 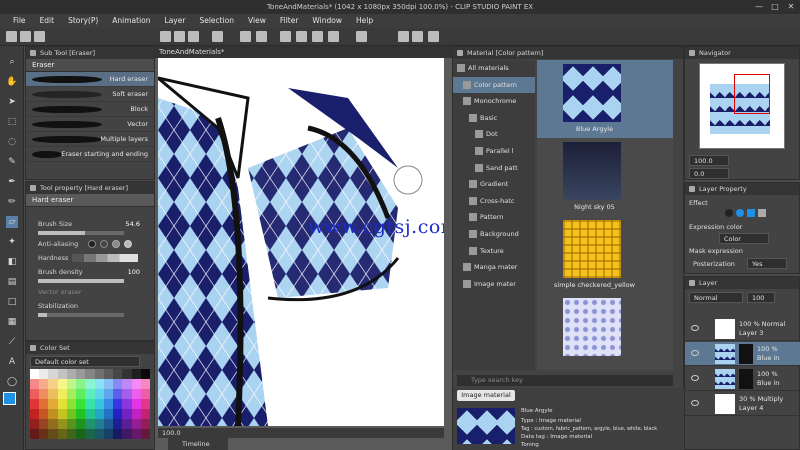 What do you see at coordinates (494, 284) in the screenshot?
I see `material-tree-item: Image mater` at bounding box center [494, 284].